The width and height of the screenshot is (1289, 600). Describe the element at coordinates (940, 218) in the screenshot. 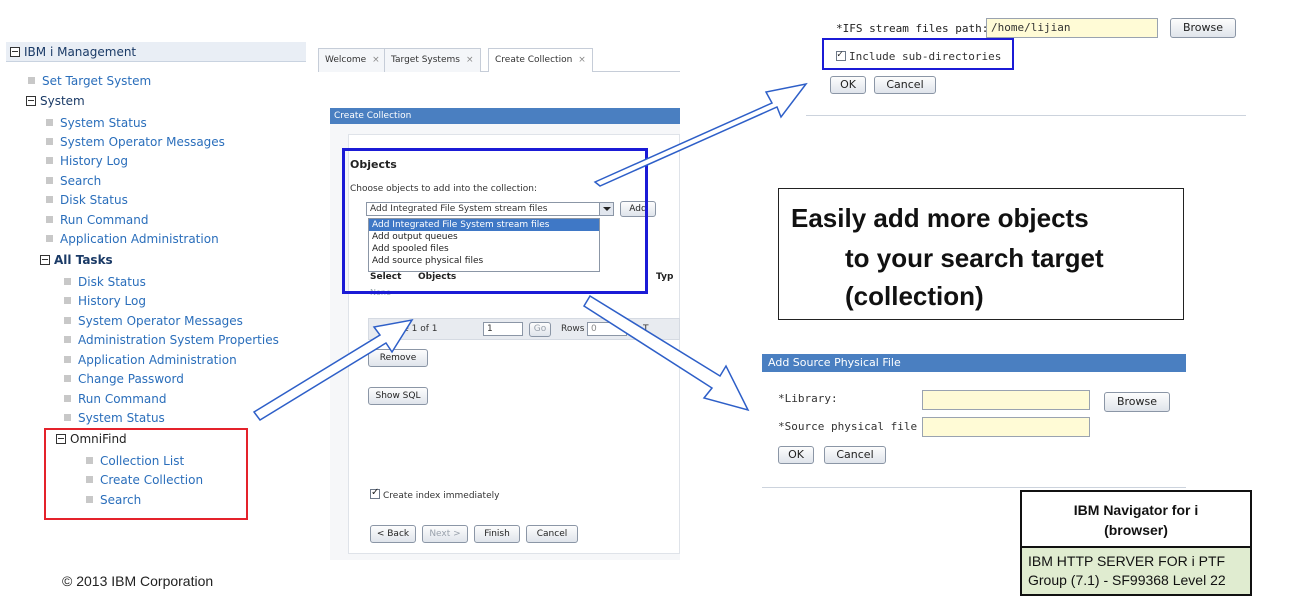

I see `callout-line-1: Easily add more objects` at that location.